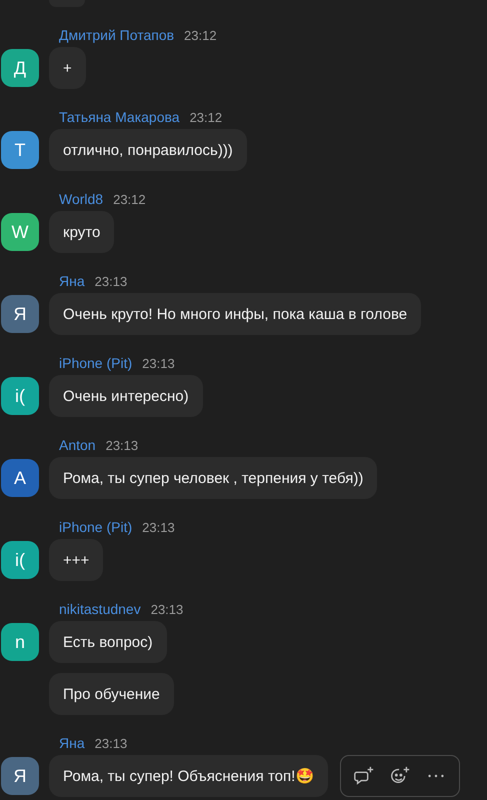 The height and width of the screenshot is (800, 487). What do you see at coordinates (364, 776) in the screenshot?
I see `reply-icon` at bounding box center [364, 776].